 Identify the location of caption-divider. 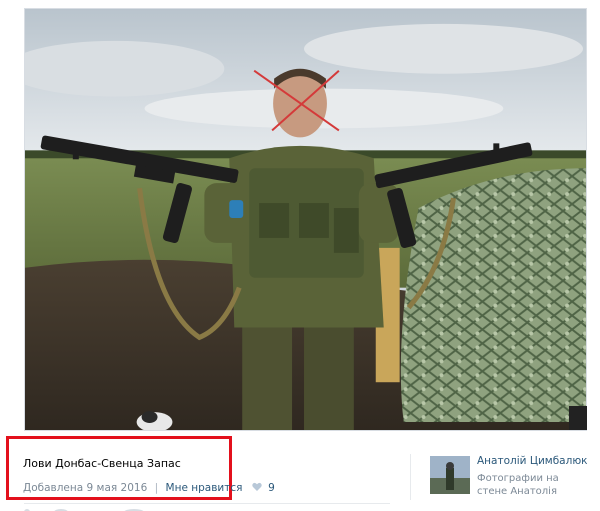
(207, 503).